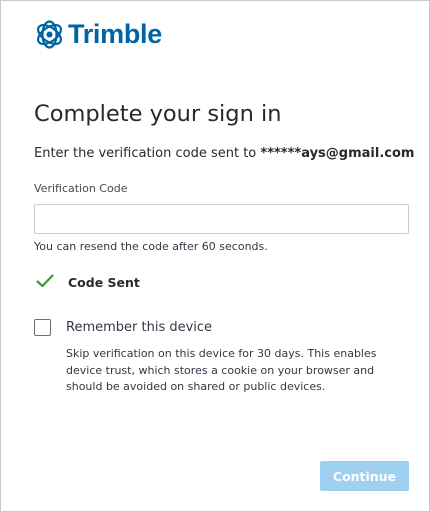  I want to click on verification-code-input, so click(221, 219).